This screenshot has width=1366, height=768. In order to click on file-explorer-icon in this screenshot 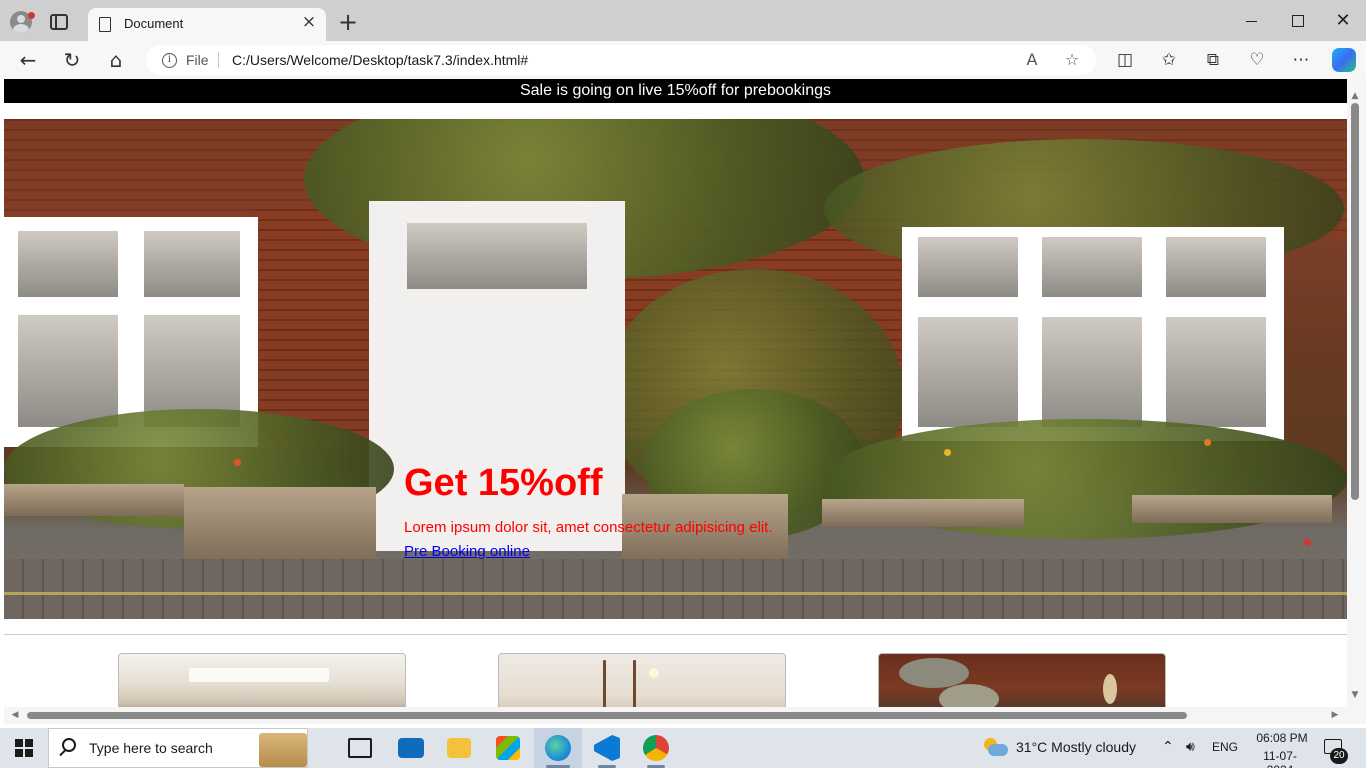, I will do `click(459, 748)`.